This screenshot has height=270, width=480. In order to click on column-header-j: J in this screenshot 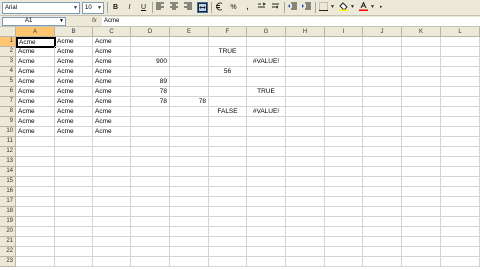, I will do `click(382, 32)`.